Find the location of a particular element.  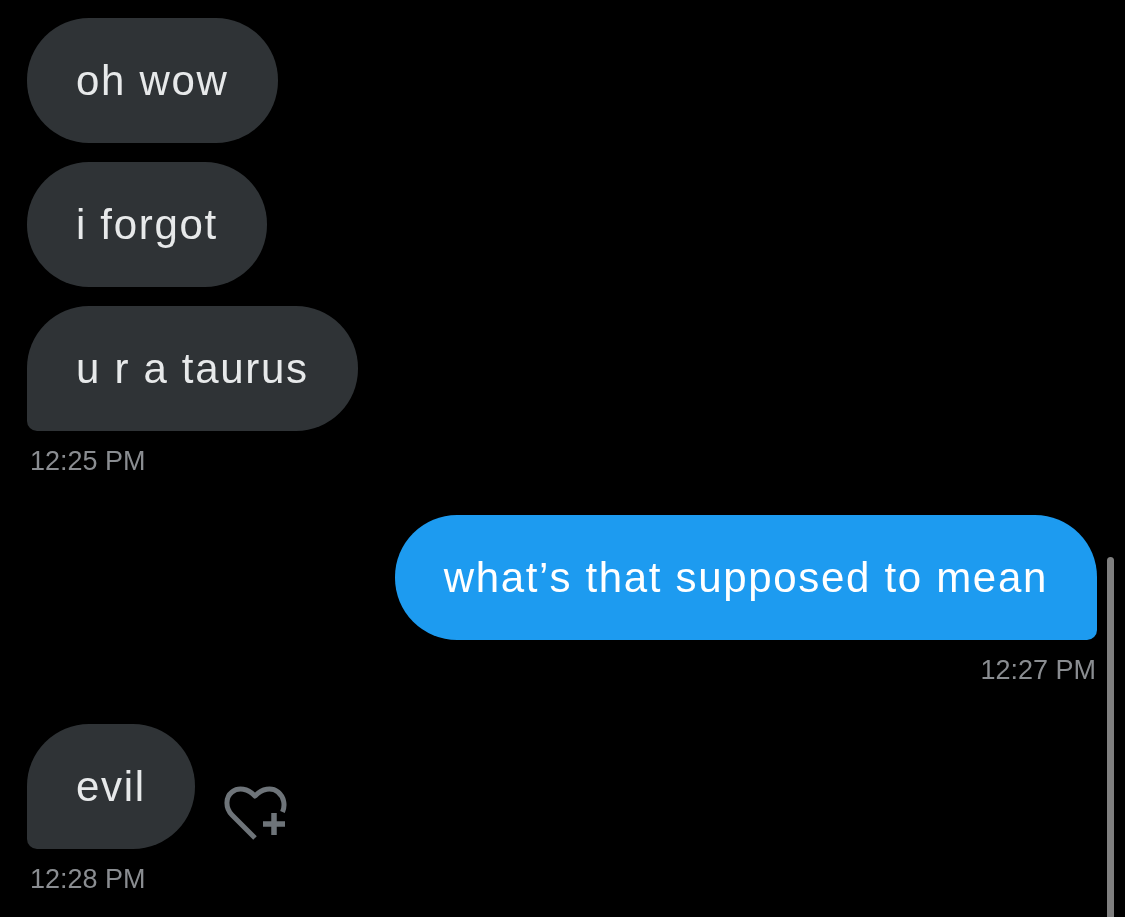

message-timestamp: 12:25 PM is located at coordinates (87, 461).